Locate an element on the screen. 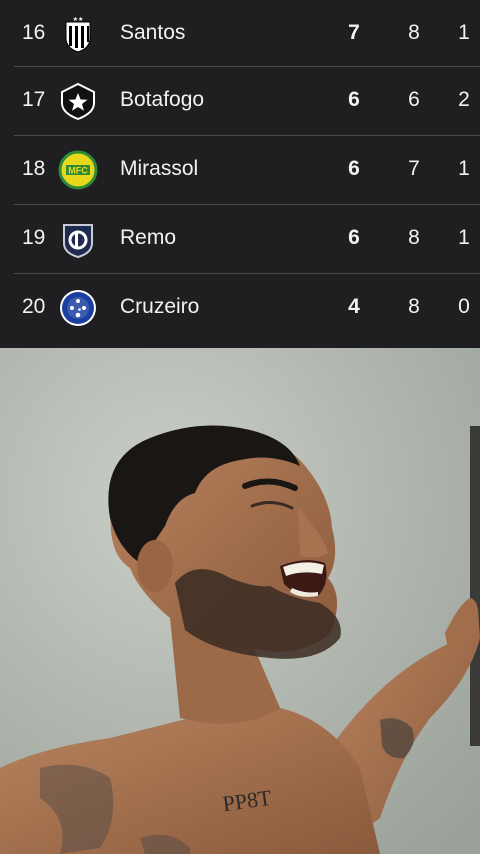  team-name: Botafogo is located at coordinates (162, 99).